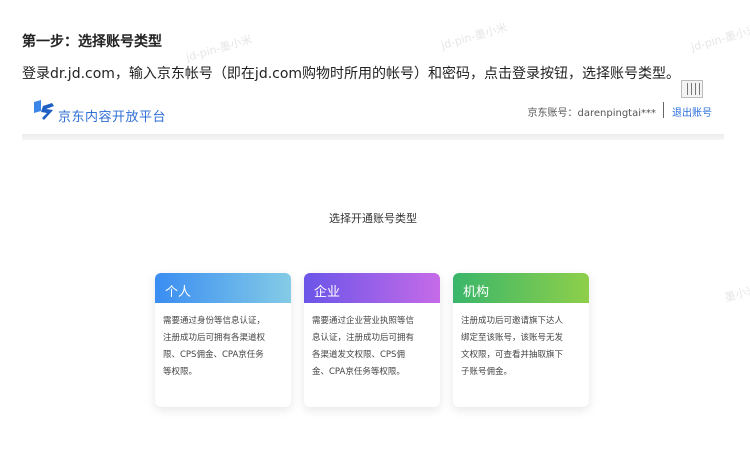 Image resolution: width=750 pixels, height=458 pixels. Describe the element at coordinates (358, 372) in the screenshot. I see `card-line: 金、CPA京任务等权限。` at that location.